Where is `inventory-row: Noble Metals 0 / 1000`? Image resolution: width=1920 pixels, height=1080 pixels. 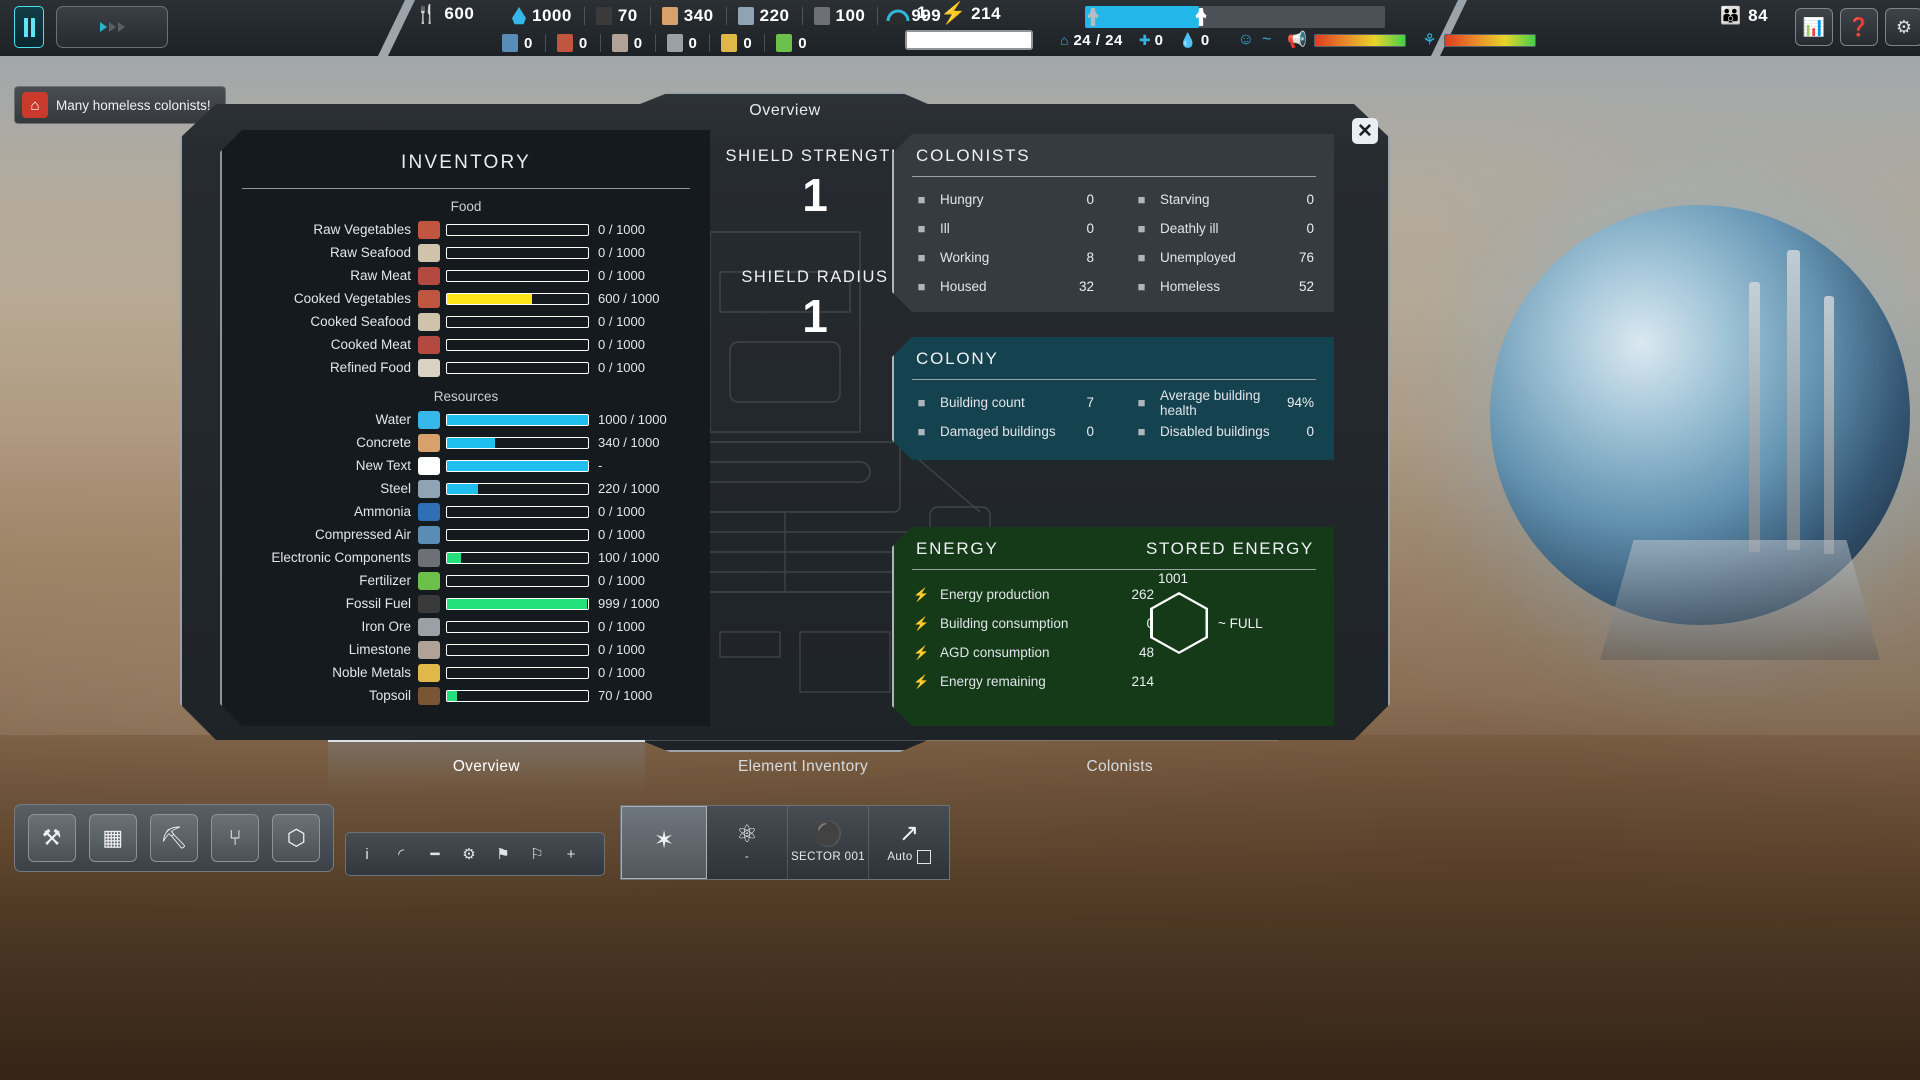 inventory-row: Noble Metals 0 / 1000 is located at coordinates (466, 672).